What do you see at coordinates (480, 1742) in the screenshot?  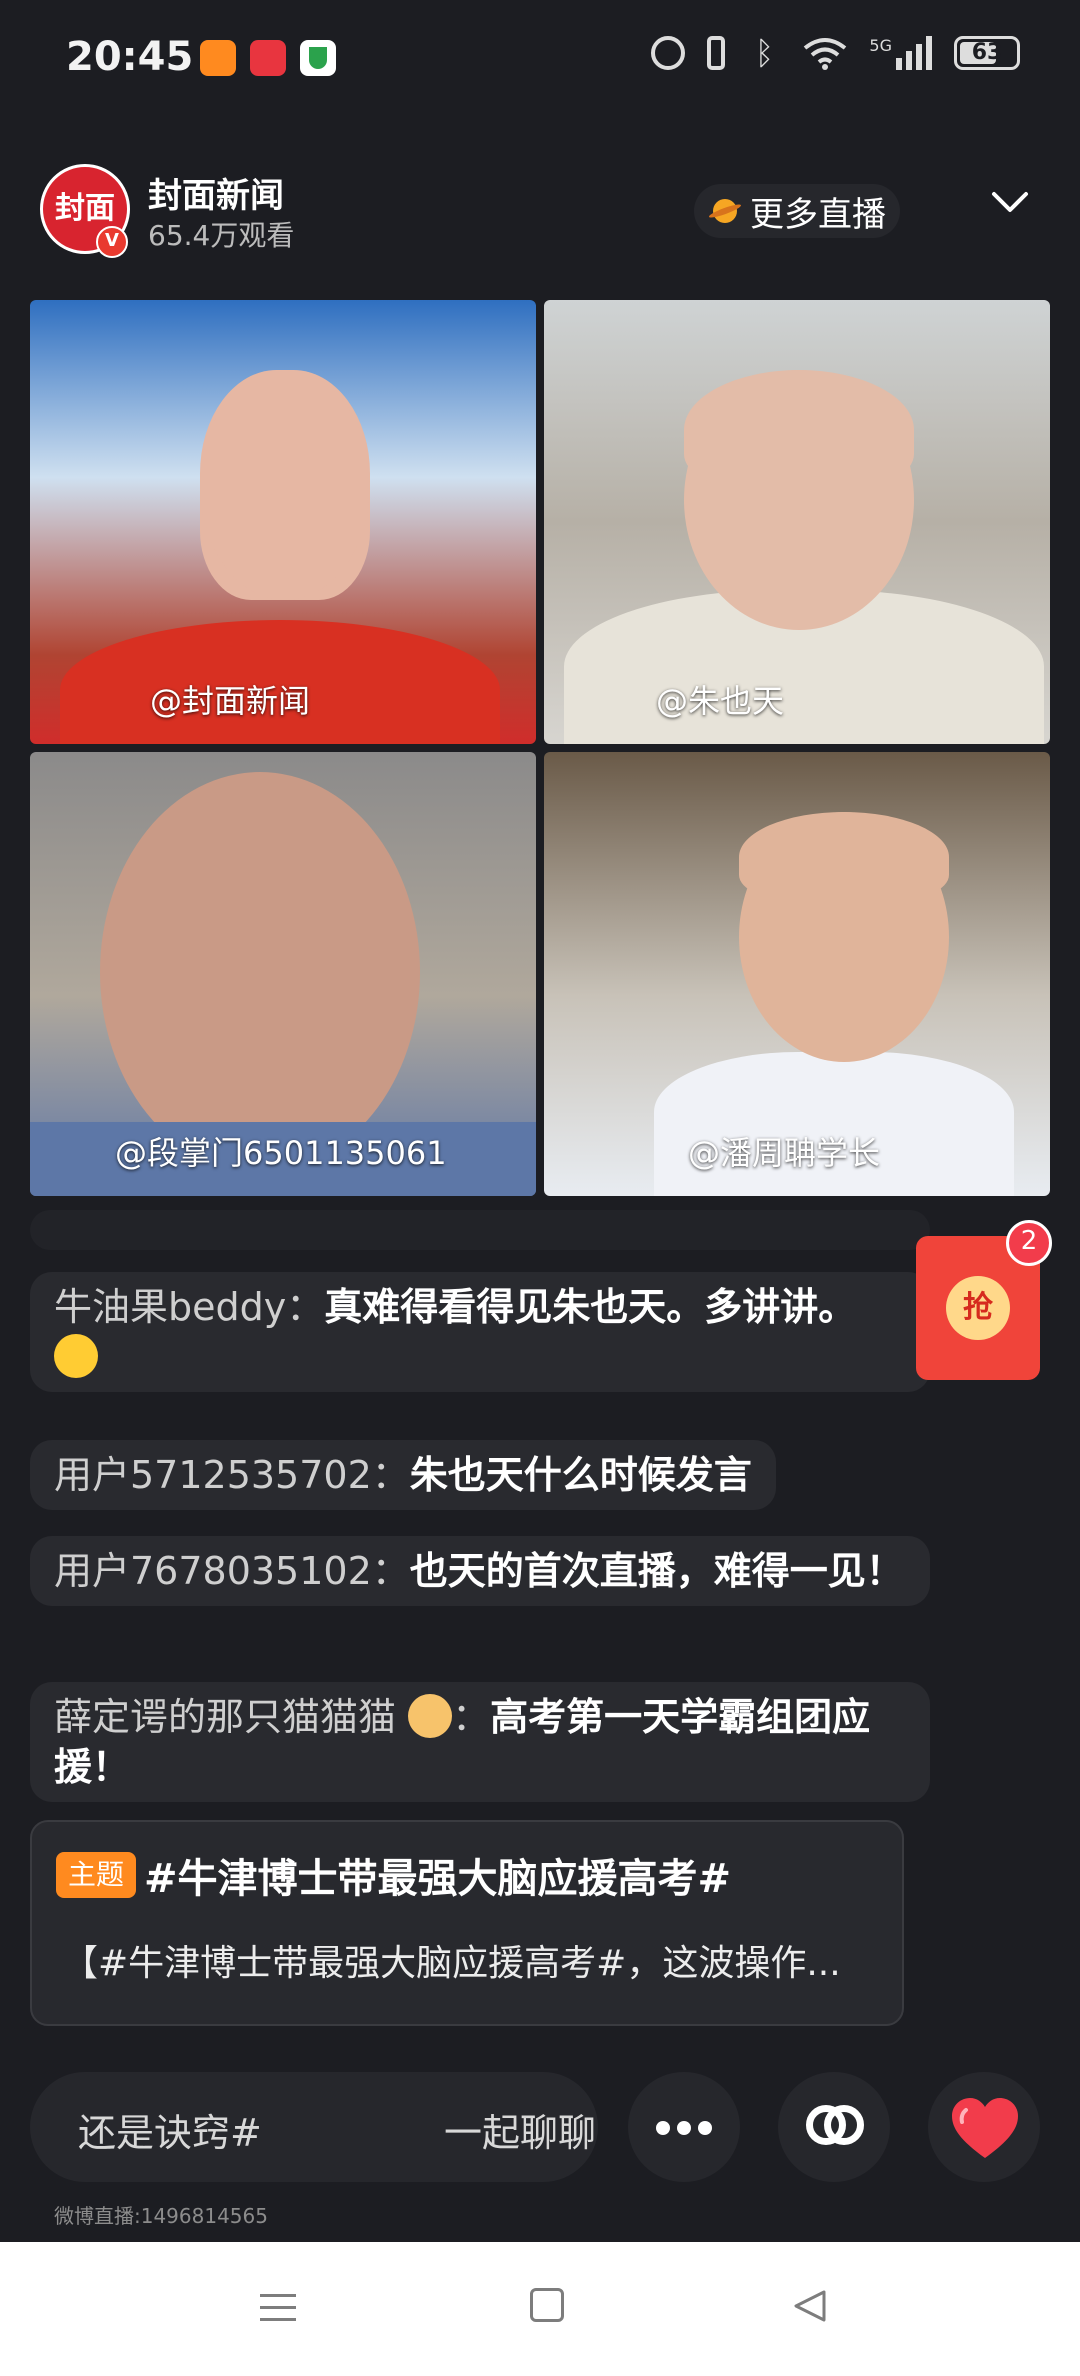 I see `comment-item: 薛定谔的那只猫猫猫 ：高考第一天学霸组团应援！` at bounding box center [480, 1742].